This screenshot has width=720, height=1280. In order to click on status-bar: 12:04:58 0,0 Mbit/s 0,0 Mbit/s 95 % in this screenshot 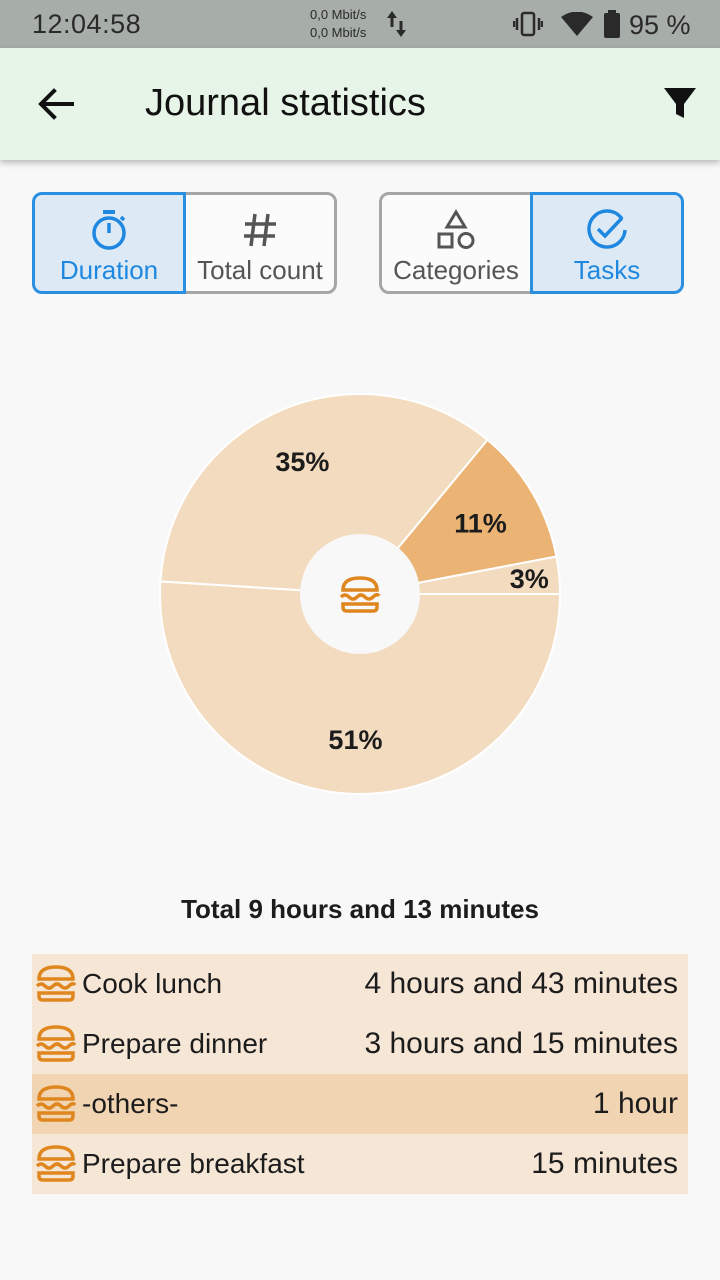, I will do `click(360, 24)`.